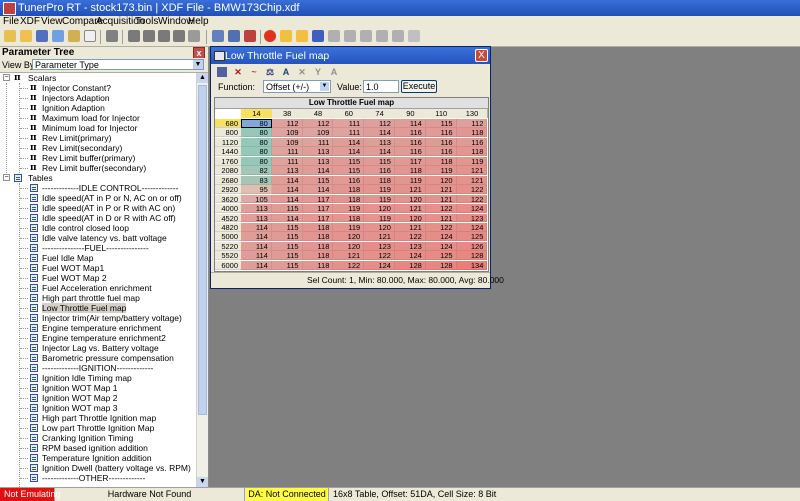 This screenshot has height=501, width=800. Describe the element at coordinates (472, 265) in the screenshot. I see `table-cell: 134` at that location.